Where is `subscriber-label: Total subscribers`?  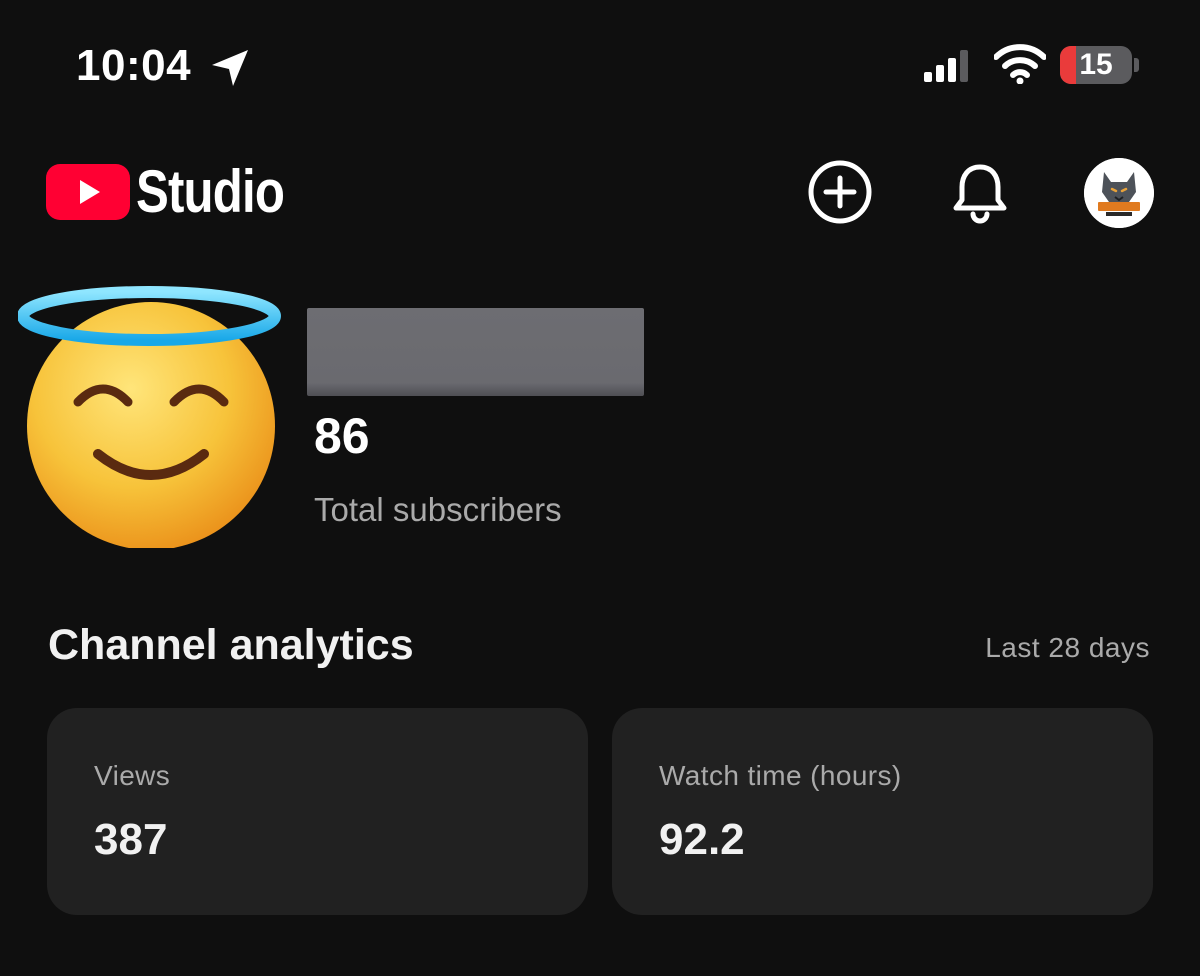 subscriber-label: Total subscribers is located at coordinates (438, 509).